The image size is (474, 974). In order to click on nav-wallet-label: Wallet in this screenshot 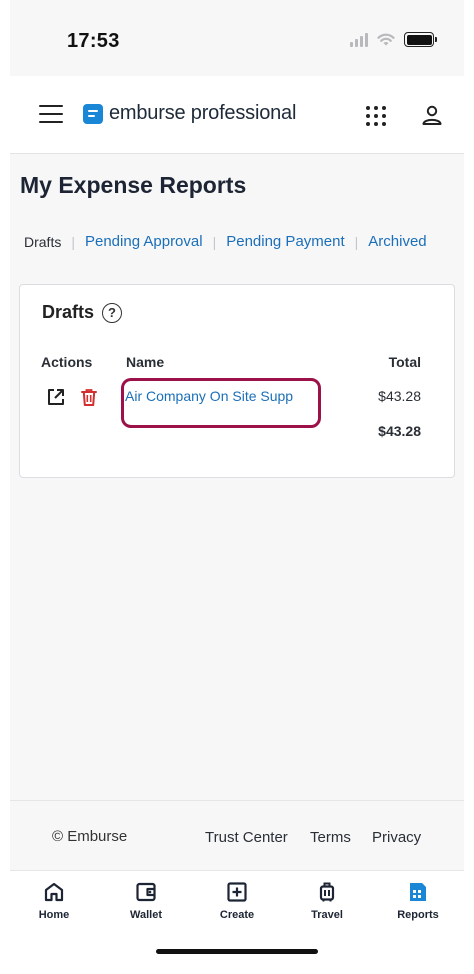, I will do `click(146, 915)`.